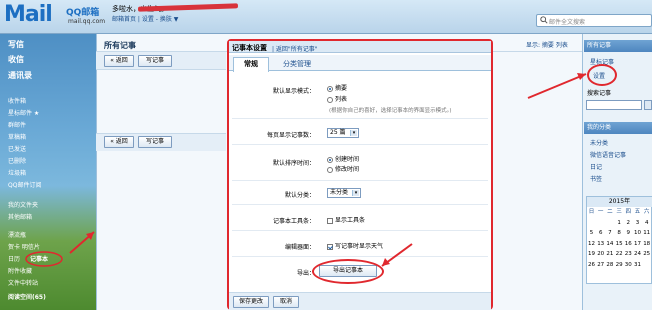 This screenshot has height=310, width=652. I want to click on calendar-day: 20, so click(600, 254).